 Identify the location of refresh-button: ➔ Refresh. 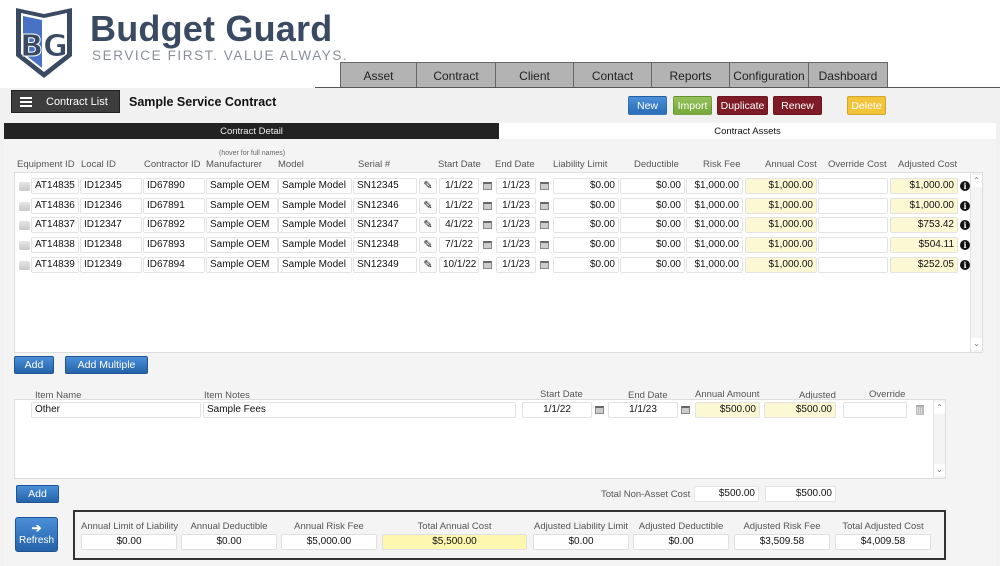
(36, 534).